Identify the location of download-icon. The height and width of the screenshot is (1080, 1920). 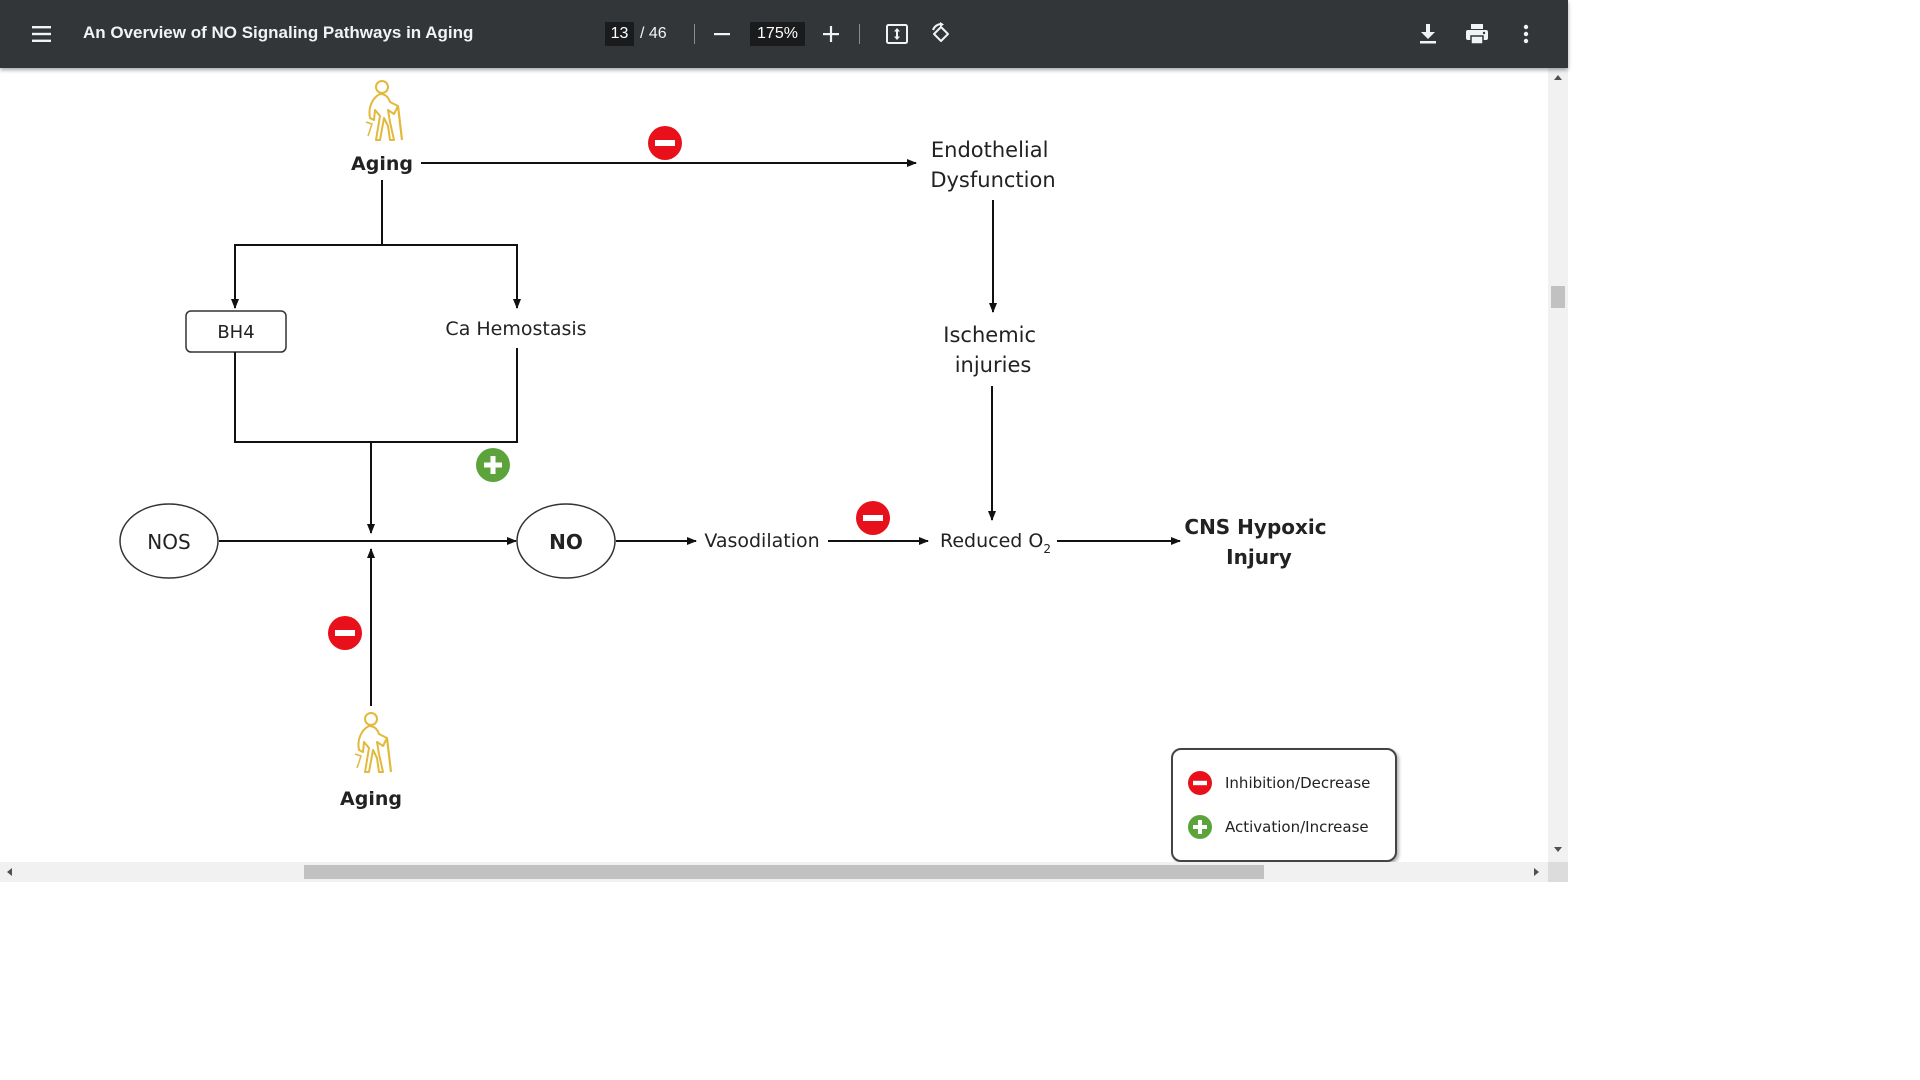
(1428, 34).